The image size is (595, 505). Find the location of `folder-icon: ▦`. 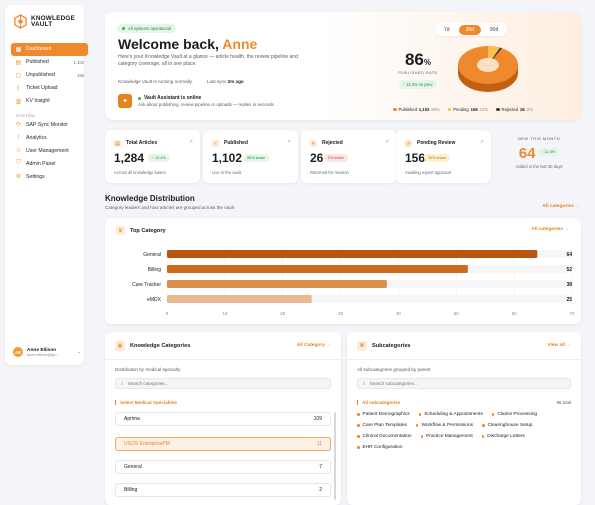

folder-icon: ▦ is located at coordinates (120, 346).